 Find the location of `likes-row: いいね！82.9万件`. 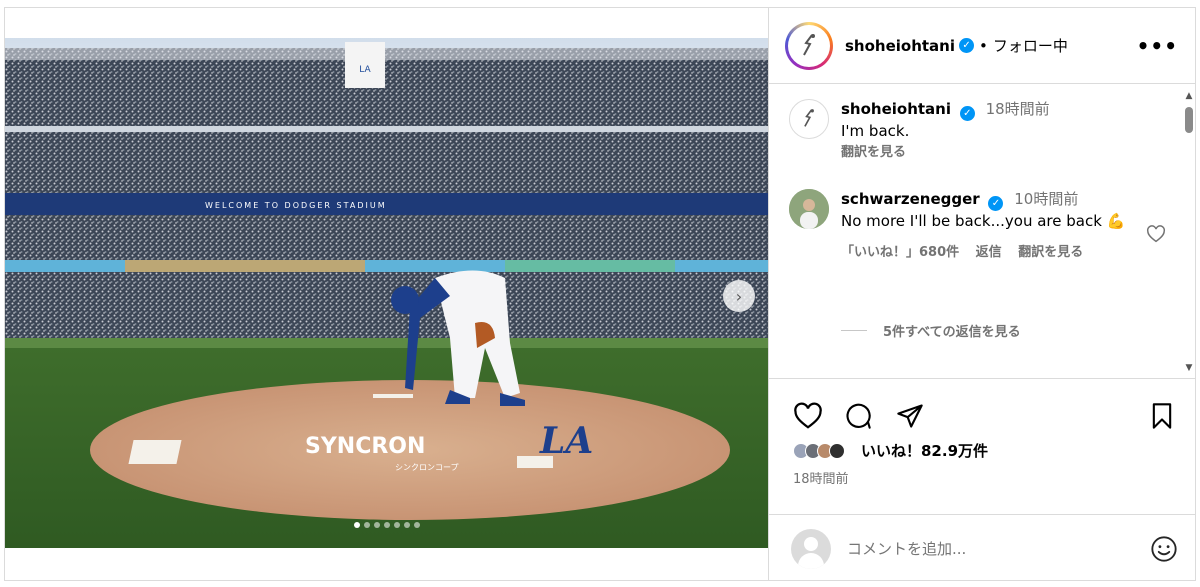

likes-row: いいね！82.9万件 is located at coordinates (890, 450).